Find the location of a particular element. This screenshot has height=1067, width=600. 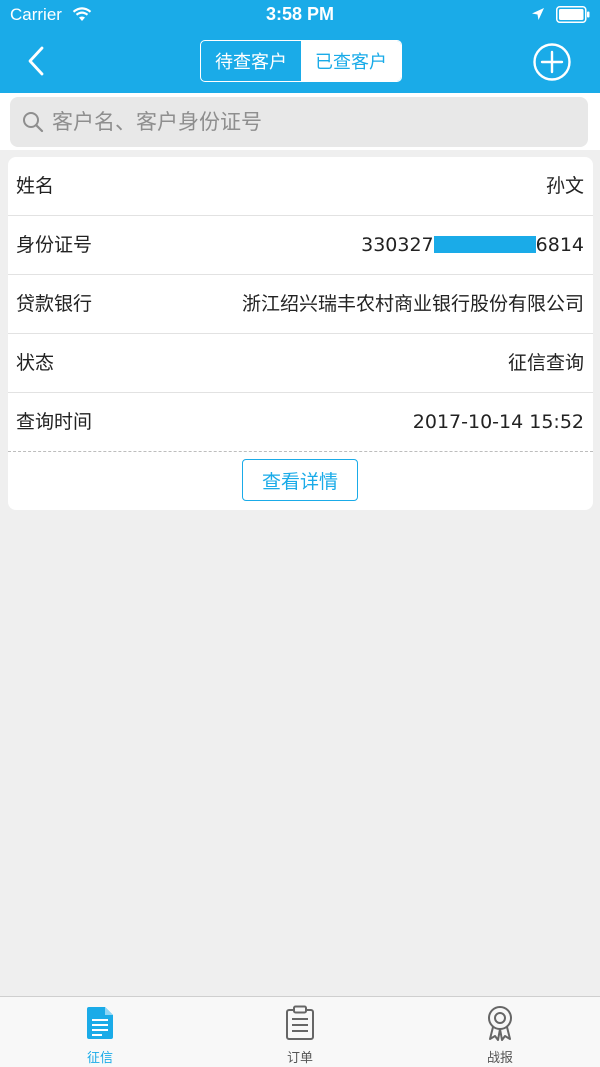

search-icon is located at coordinates (33, 122).